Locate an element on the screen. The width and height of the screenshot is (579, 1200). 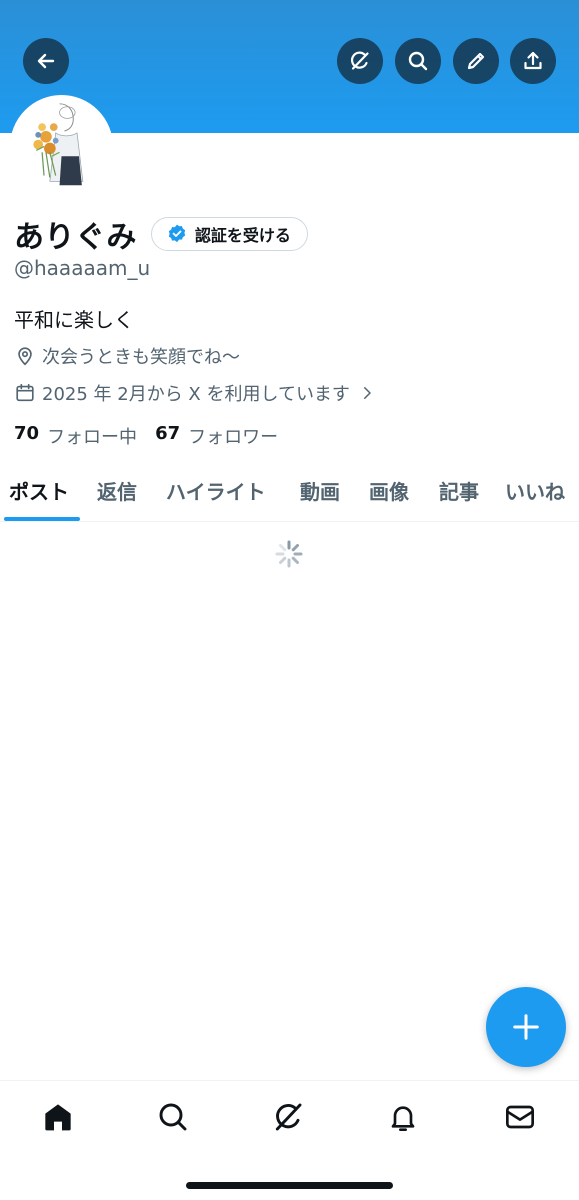
back-button is located at coordinates (46, 61).